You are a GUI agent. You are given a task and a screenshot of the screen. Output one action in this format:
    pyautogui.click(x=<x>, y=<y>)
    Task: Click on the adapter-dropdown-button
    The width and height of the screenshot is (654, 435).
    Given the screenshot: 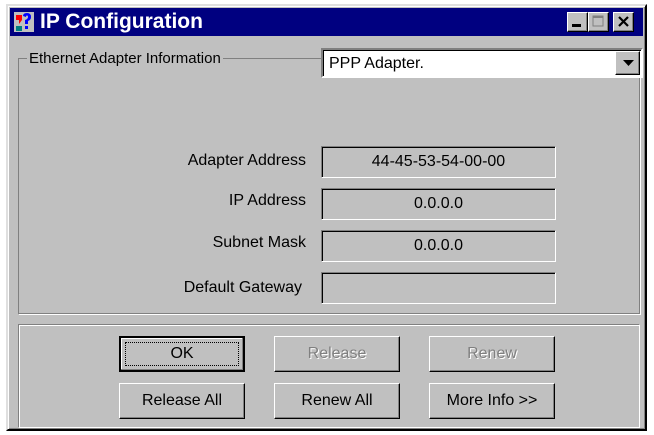 What is the action you would take?
    pyautogui.click(x=627, y=63)
    